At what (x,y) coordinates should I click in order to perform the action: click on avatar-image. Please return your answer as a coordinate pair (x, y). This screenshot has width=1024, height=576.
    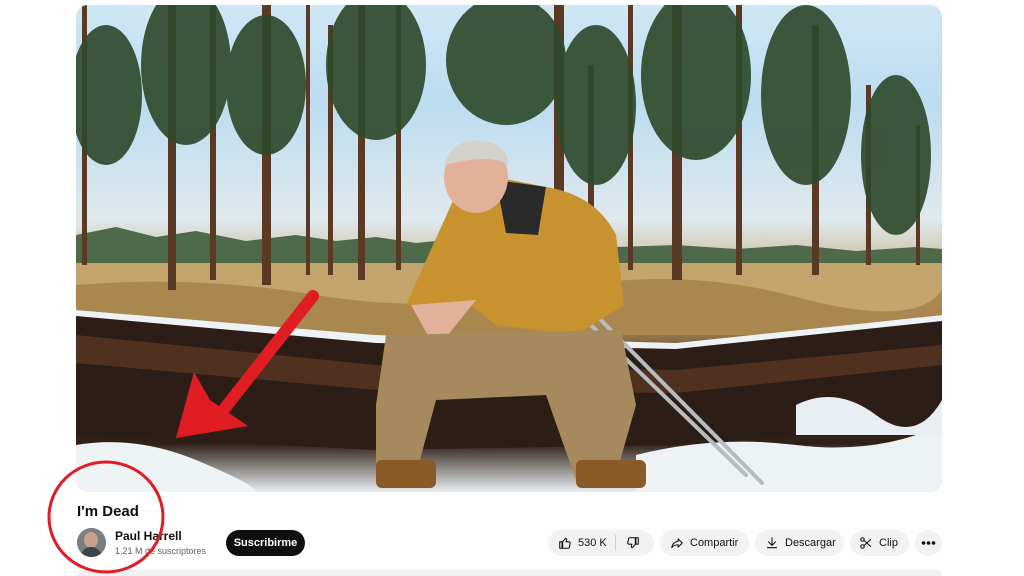
    Looking at the image, I should click on (91, 542).